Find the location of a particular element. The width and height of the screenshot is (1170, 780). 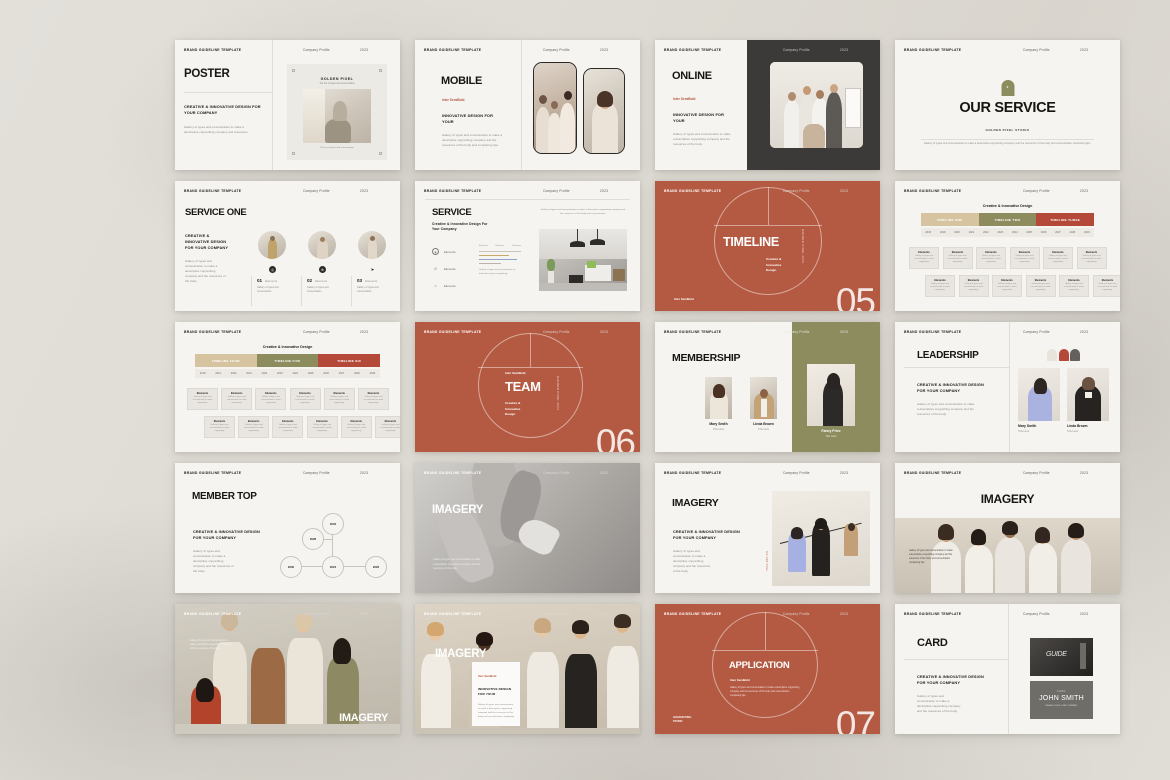

page-title: POSTER is located at coordinates (207, 74).